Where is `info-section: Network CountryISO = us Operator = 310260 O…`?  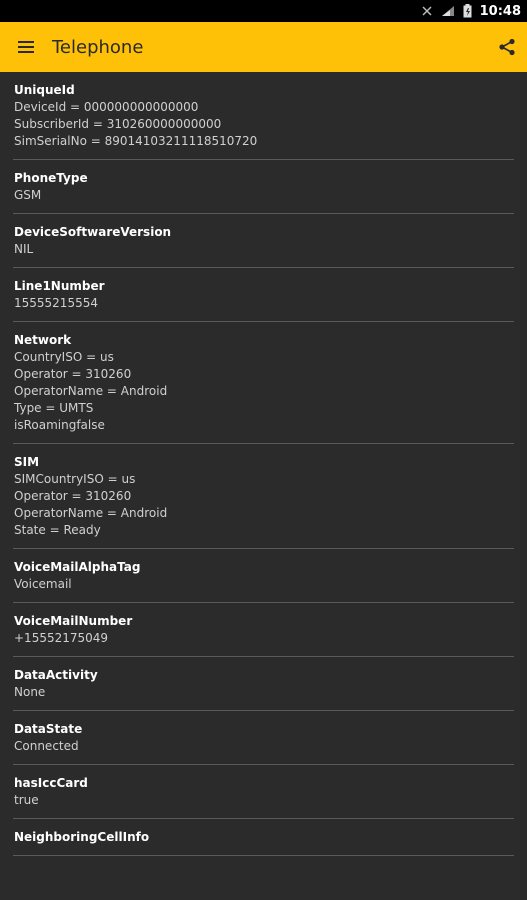 info-section: Network CountryISO = us Operator = 310260 O… is located at coordinates (263, 383).